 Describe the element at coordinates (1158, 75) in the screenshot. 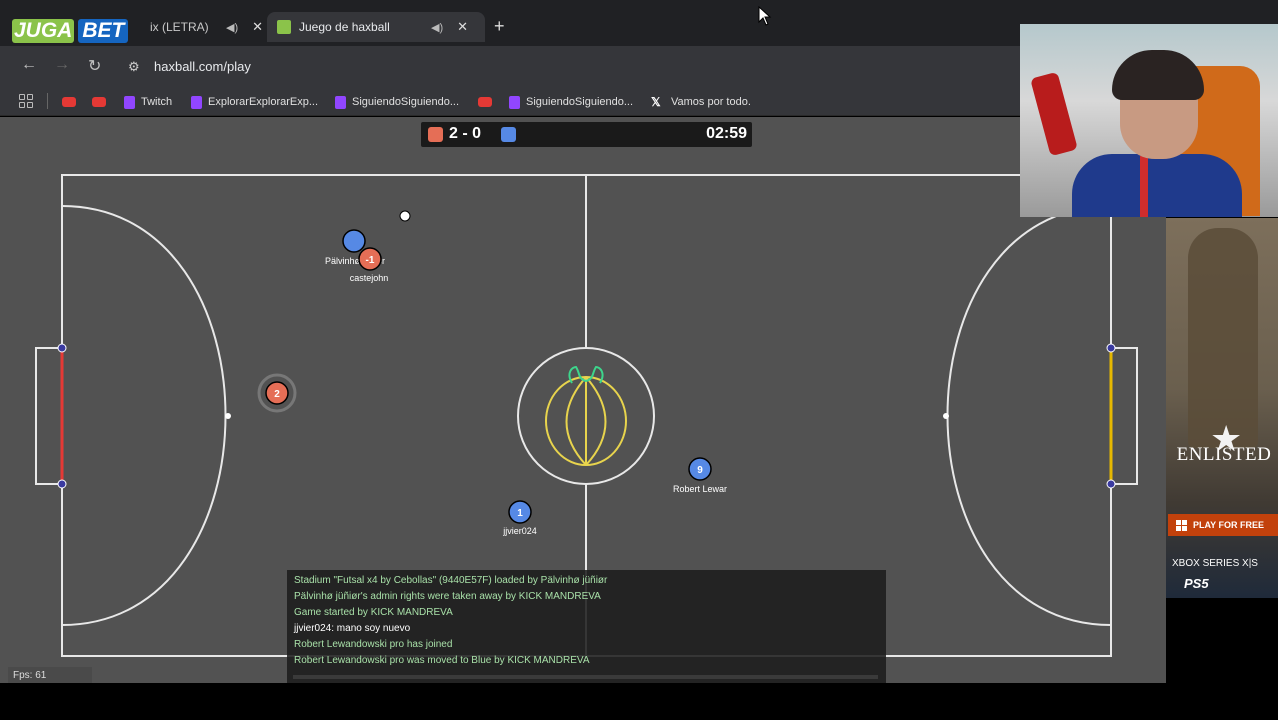

I see `streamer-hair` at that location.